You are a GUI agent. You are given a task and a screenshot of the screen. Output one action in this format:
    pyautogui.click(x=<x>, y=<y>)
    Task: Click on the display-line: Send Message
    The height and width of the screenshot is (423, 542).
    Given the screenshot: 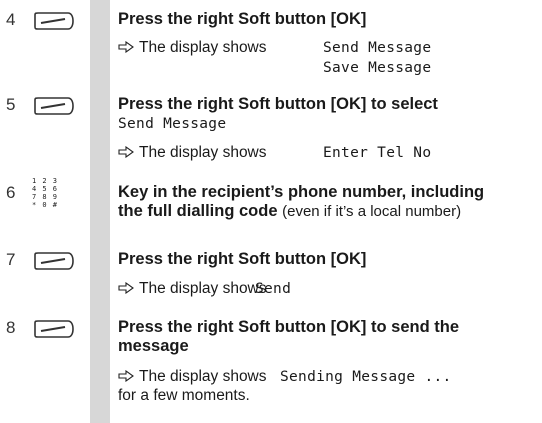 What is the action you would take?
    pyautogui.click(x=377, y=48)
    